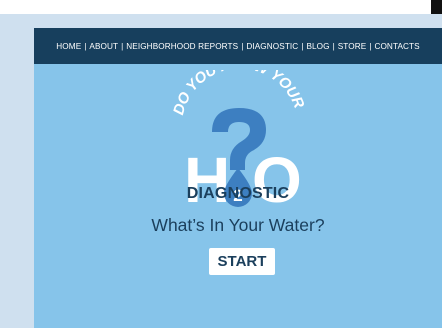  I want to click on nav-blog-link: BLOG, so click(317, 46).